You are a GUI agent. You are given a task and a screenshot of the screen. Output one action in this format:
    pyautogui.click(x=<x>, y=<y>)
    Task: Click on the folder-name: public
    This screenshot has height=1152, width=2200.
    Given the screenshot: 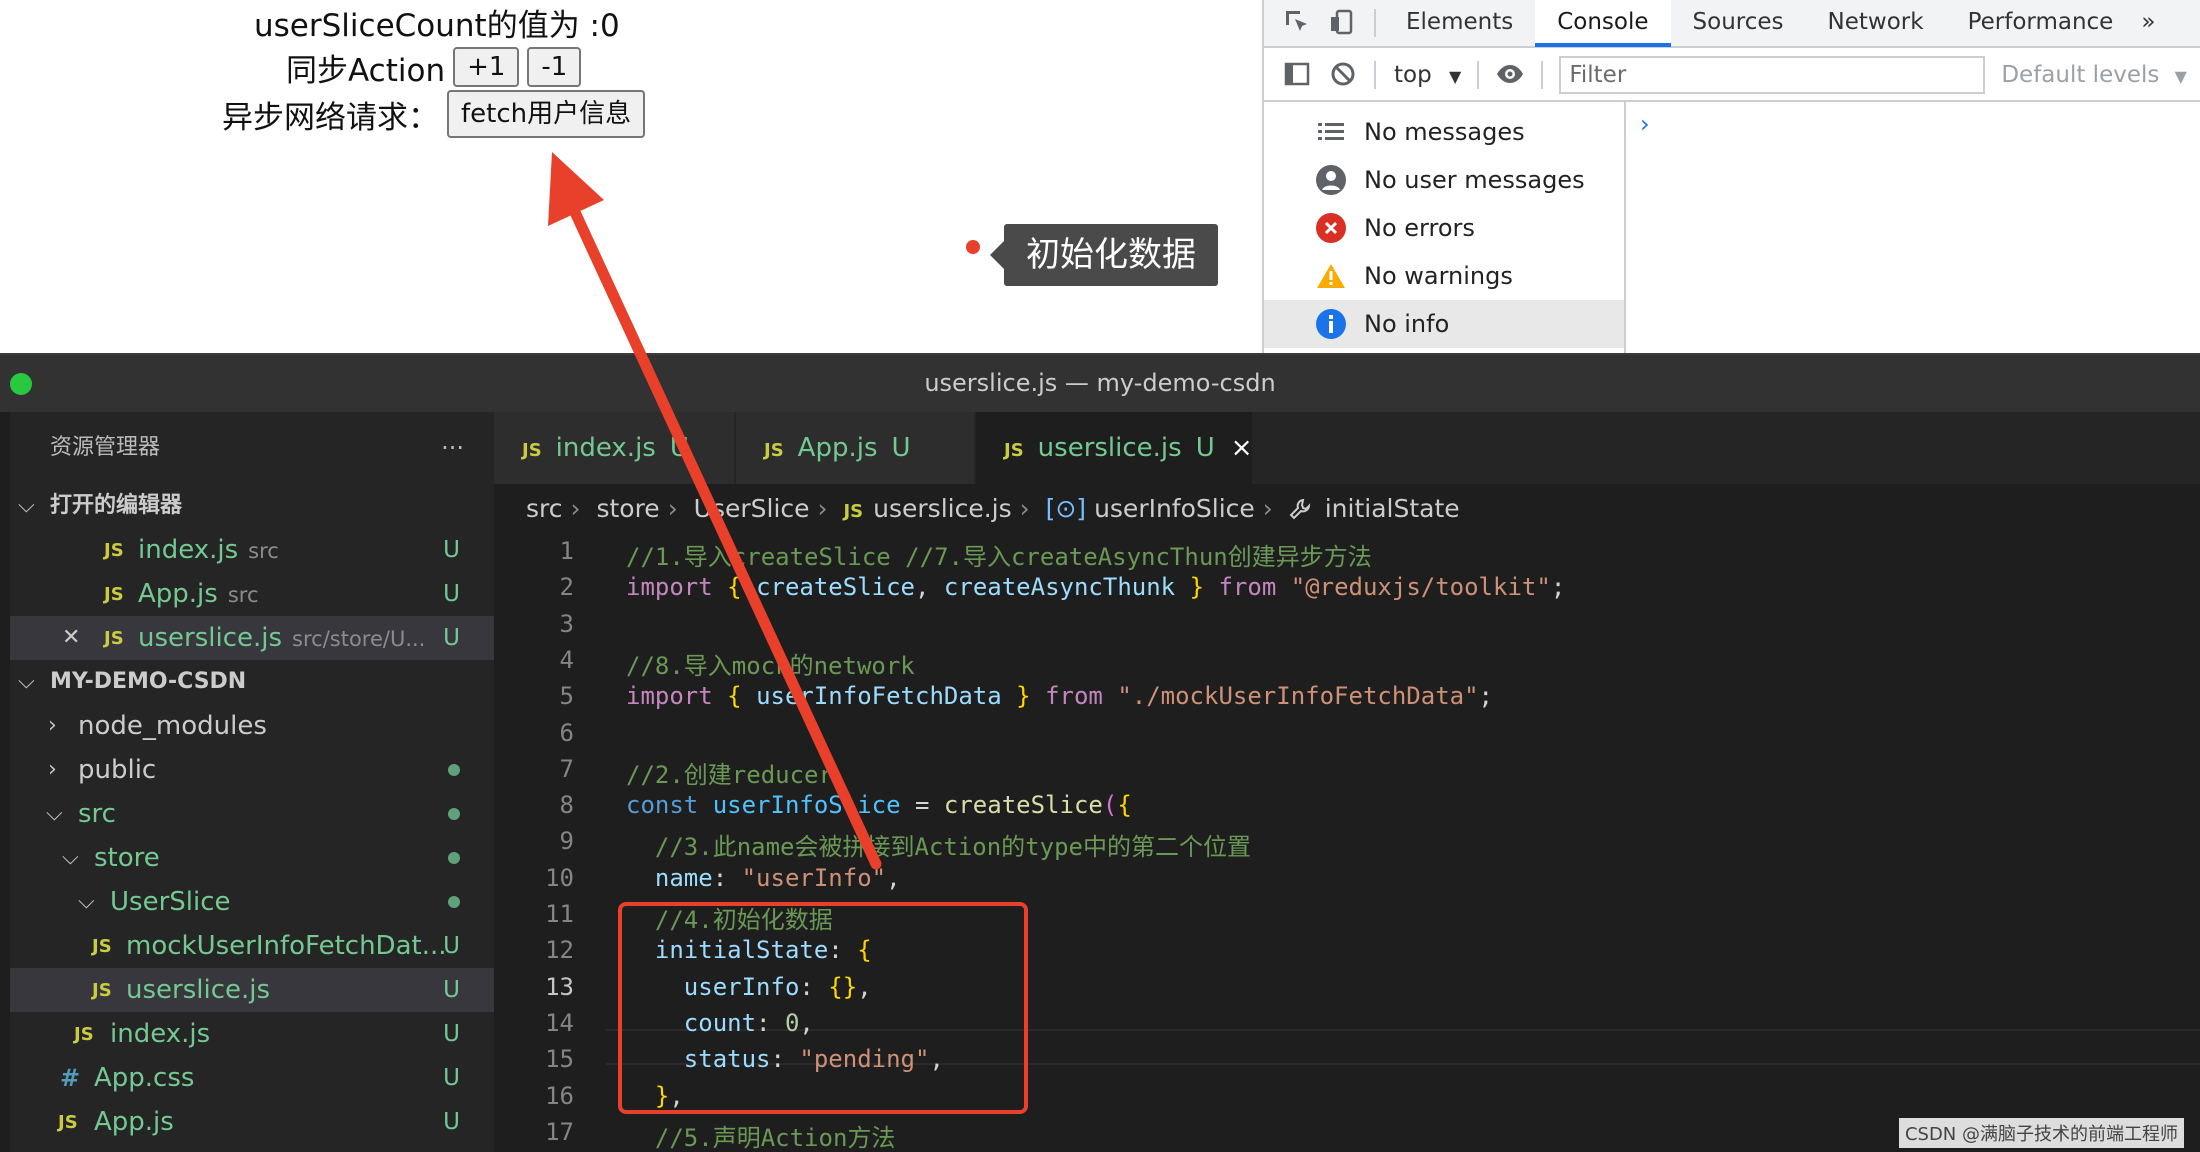 What is the action you would take?
    pyautogui.click(x=117, y=770)
    